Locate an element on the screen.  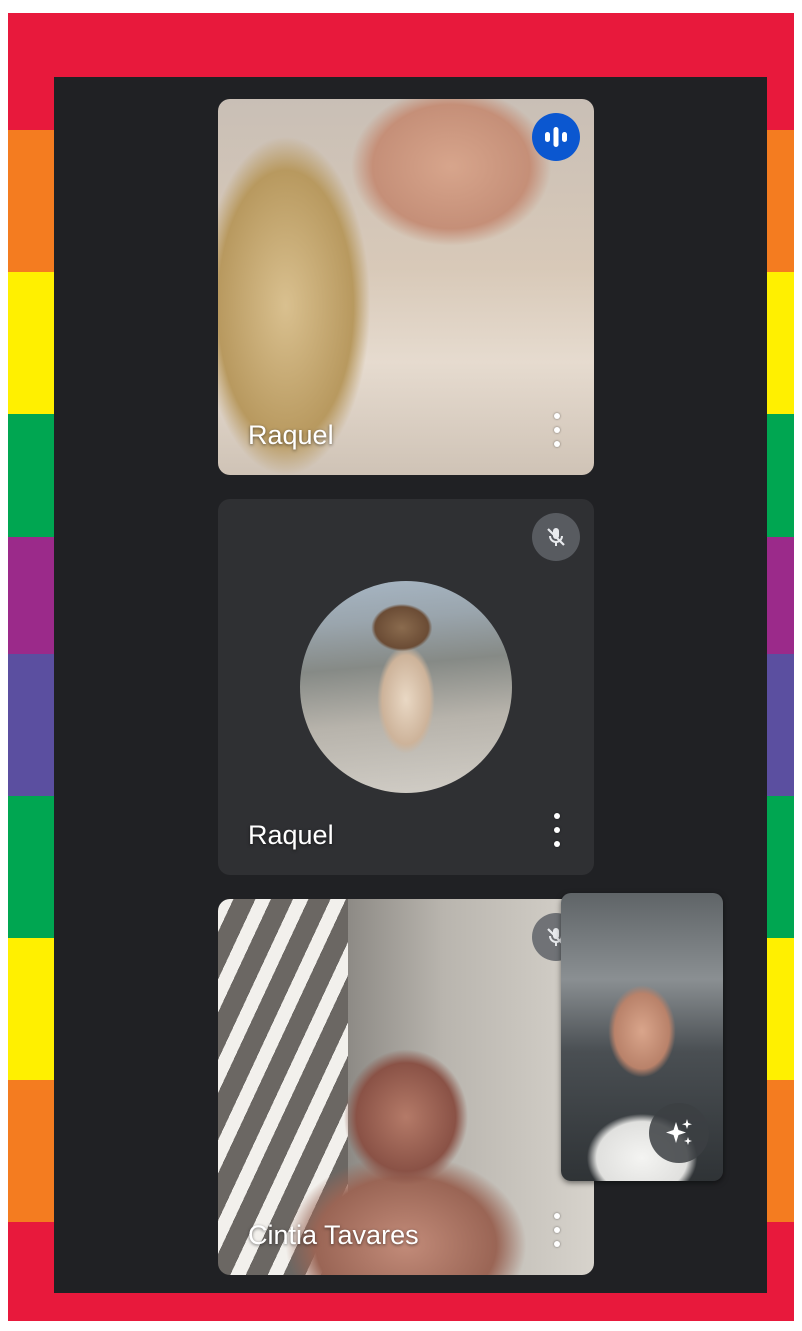
participant-tile-cintia-tavares: Cintia Tavares is located at coordinates (406, 1087).